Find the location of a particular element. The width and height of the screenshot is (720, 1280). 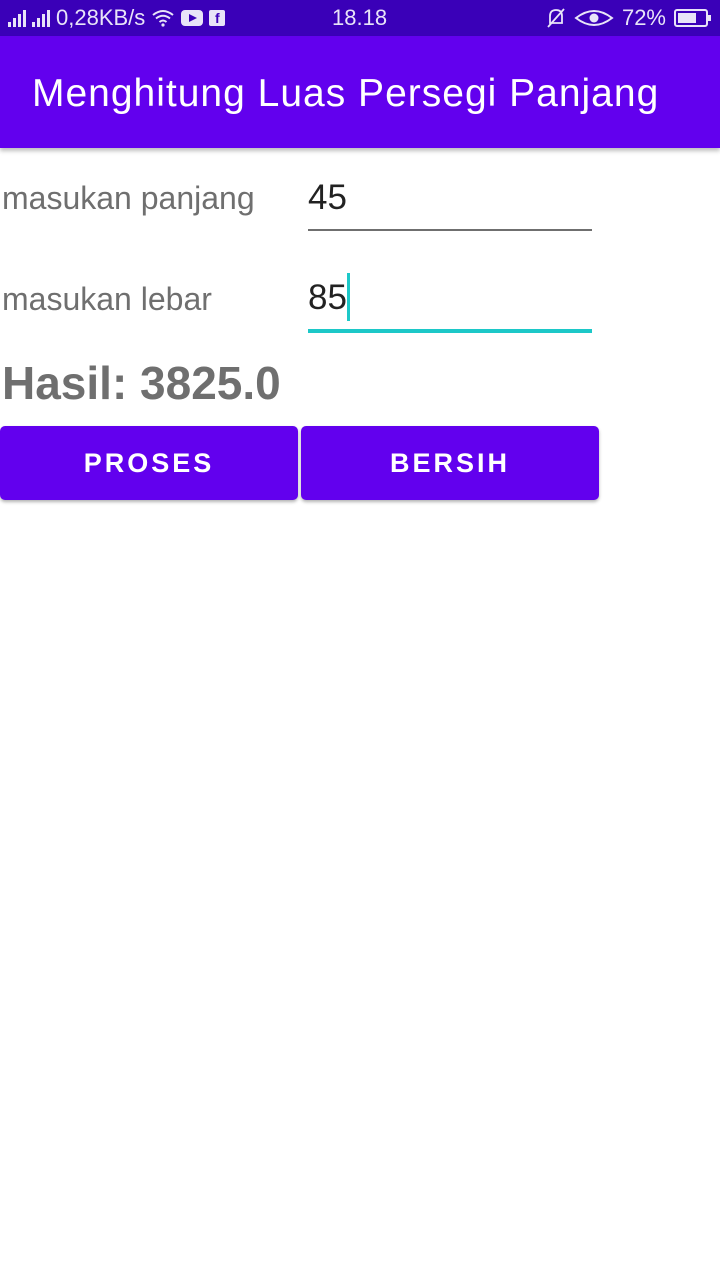

facebook-icon: f is located at coordinates (217, 18).